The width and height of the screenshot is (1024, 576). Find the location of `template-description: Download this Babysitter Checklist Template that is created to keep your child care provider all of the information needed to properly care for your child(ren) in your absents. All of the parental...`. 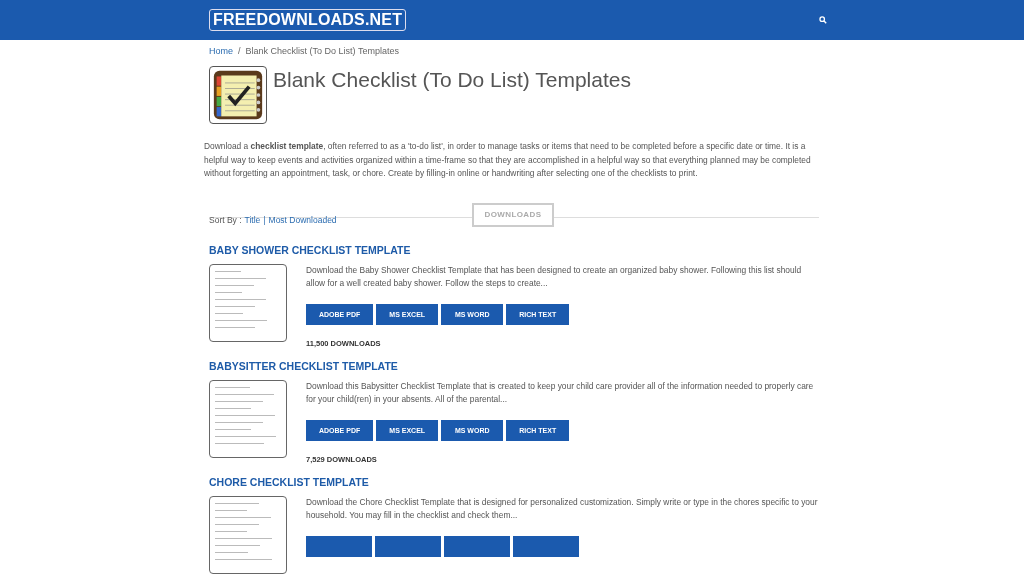

template-description: Download this Babysitter Checklist Template that is created to keep your child care provider all of the information needed to properly care for your child(ren) in your absents. All of the parental... is located at coordinates (560, 392).